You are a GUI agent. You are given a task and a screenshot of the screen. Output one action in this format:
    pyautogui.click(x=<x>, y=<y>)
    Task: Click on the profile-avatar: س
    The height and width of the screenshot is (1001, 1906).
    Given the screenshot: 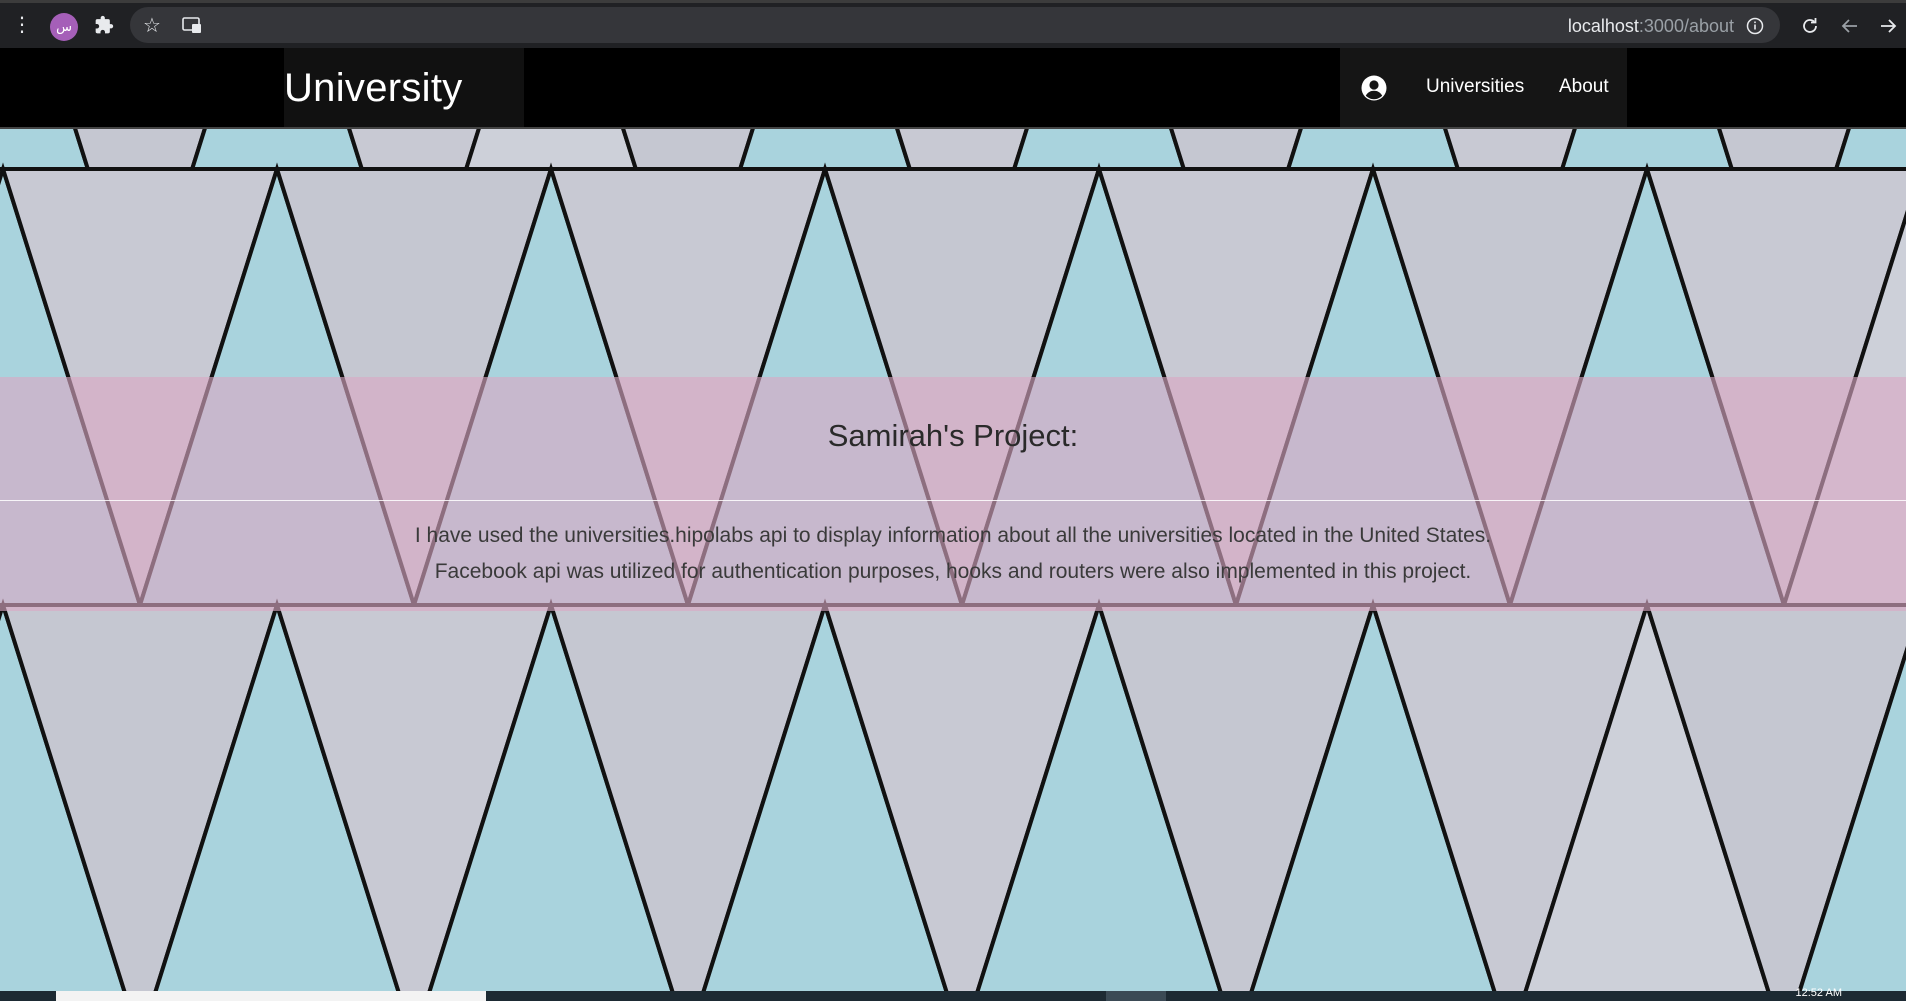 What is the action you would take?
    pyautogui.click(x=64, y=27)
    